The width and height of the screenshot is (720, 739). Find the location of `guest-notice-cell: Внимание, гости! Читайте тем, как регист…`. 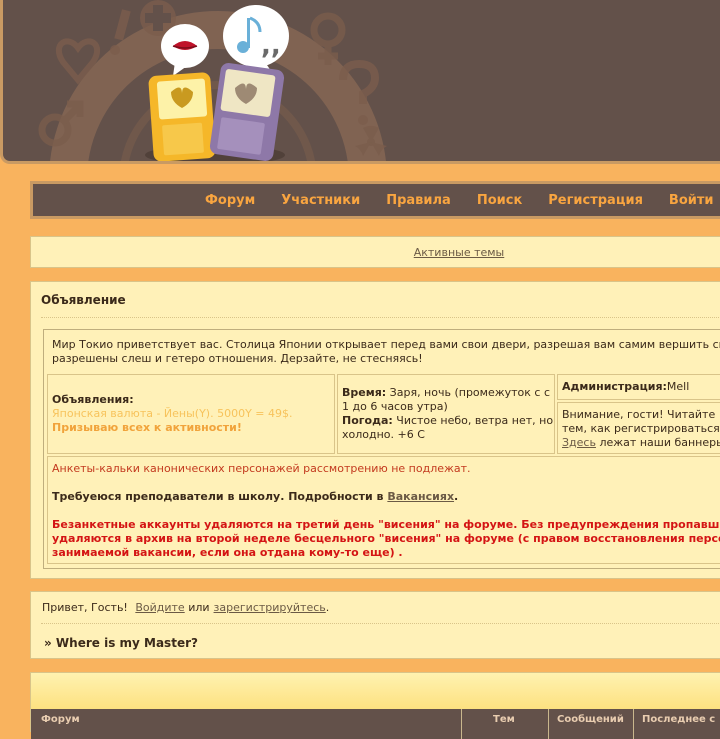

guest-notice-cell: Внимание, гости! Читайте тем, как регист… is located at coordinates (638, 428).